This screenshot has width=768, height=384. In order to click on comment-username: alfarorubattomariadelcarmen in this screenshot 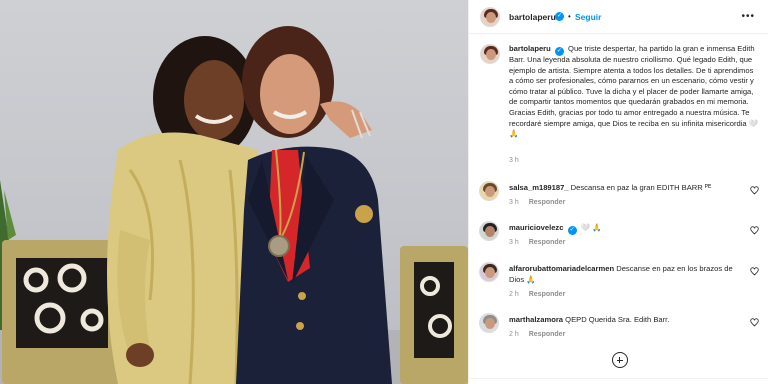, I will do `click(561, 268)`.